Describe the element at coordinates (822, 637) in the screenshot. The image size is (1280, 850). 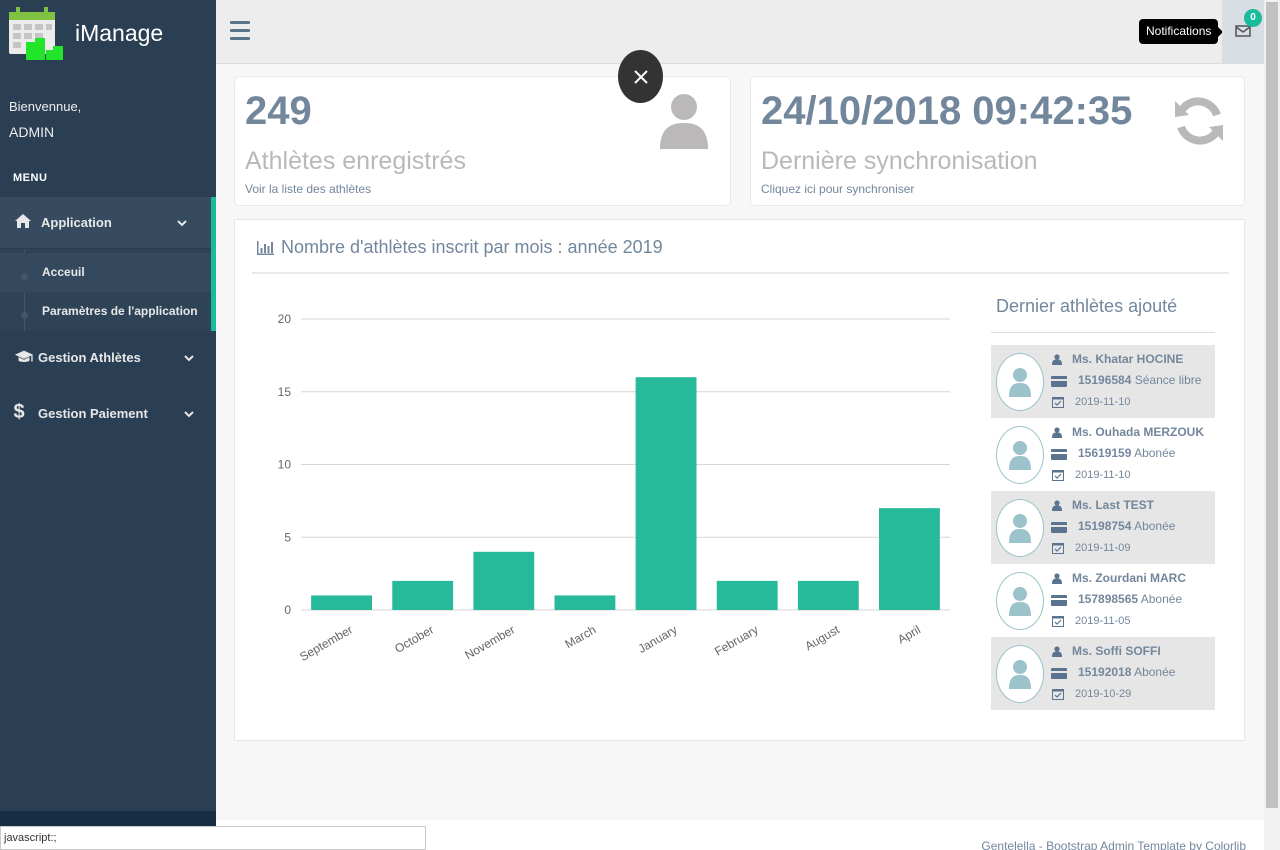
I see `x-tick-label: August` at that location.